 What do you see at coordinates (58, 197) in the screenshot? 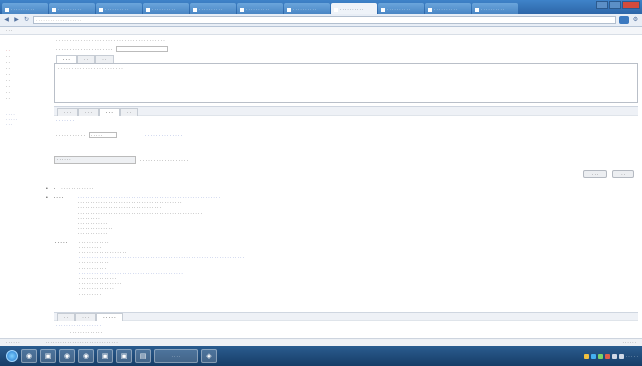
I see `block1-label: · · · ·` at bounding box center [58, 197].